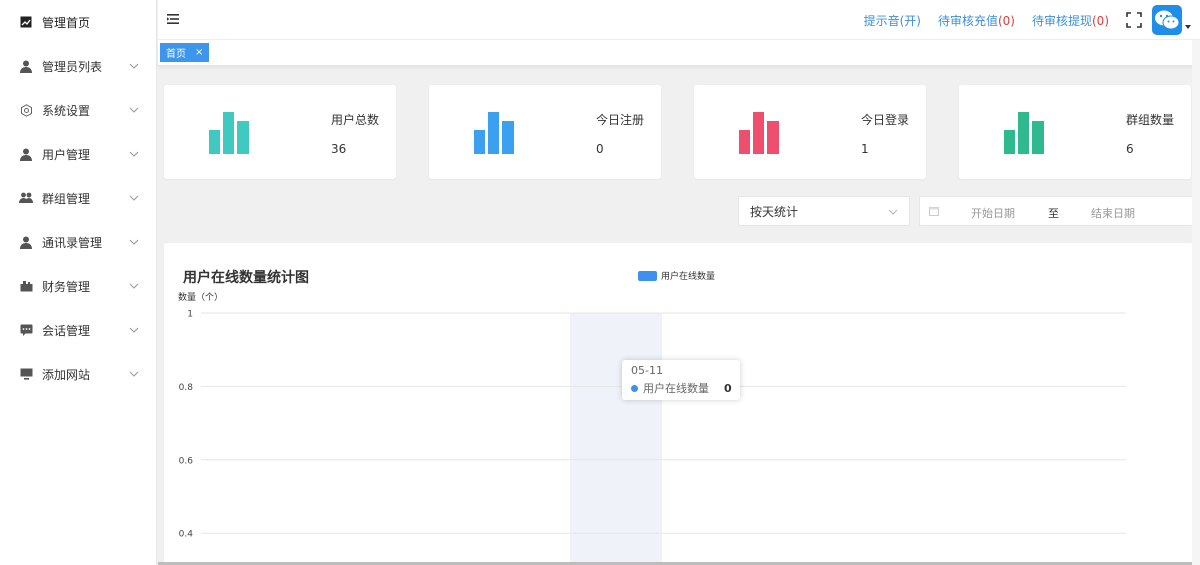 Image resolution: width=1200 pixels, height=565 pixels. Describe the element at coordinates (1150, 120) in the screenshot. I see `stat-title: 群组数量` at that location.